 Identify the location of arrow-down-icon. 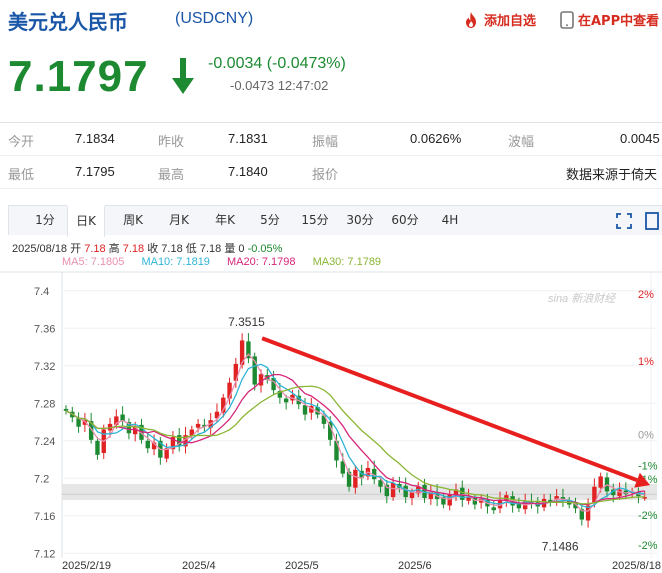
(183, 76).